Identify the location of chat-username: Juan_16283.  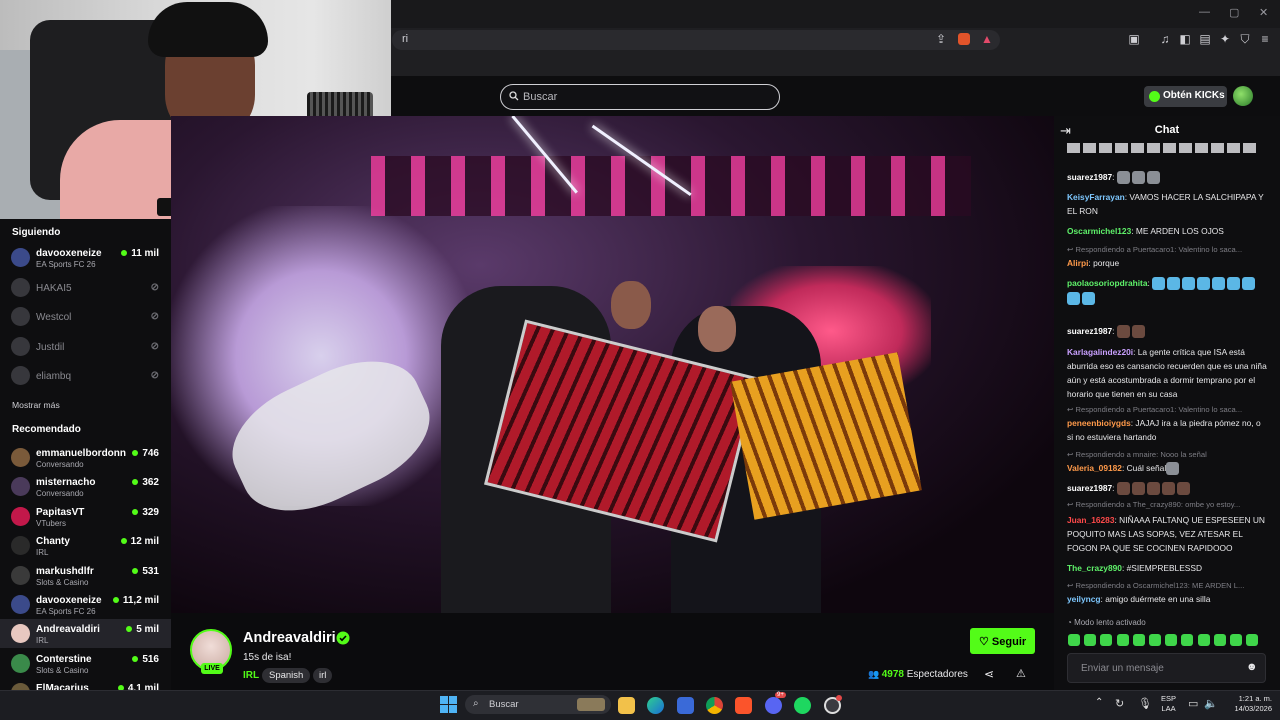
(1091, 520).